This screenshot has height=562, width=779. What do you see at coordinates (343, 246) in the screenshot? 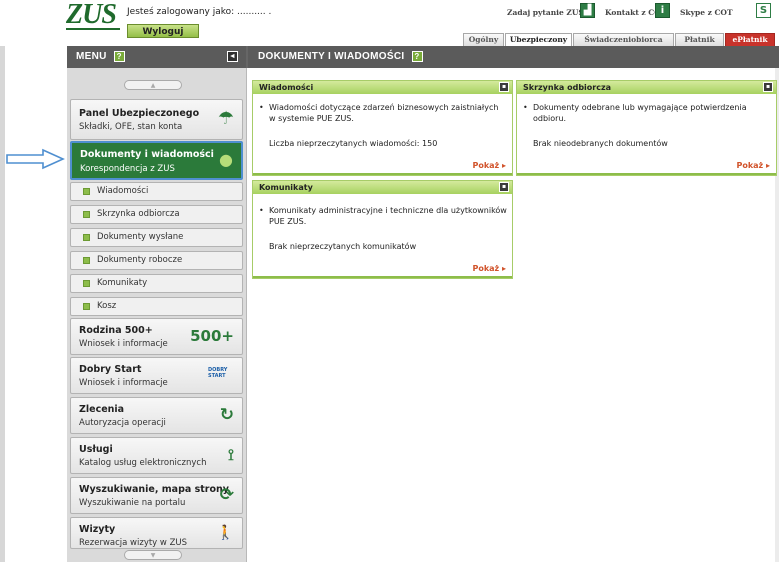
I see `panel-info: Brak nieprzeczytanych komunikatów` at bounding box center [343, 246].